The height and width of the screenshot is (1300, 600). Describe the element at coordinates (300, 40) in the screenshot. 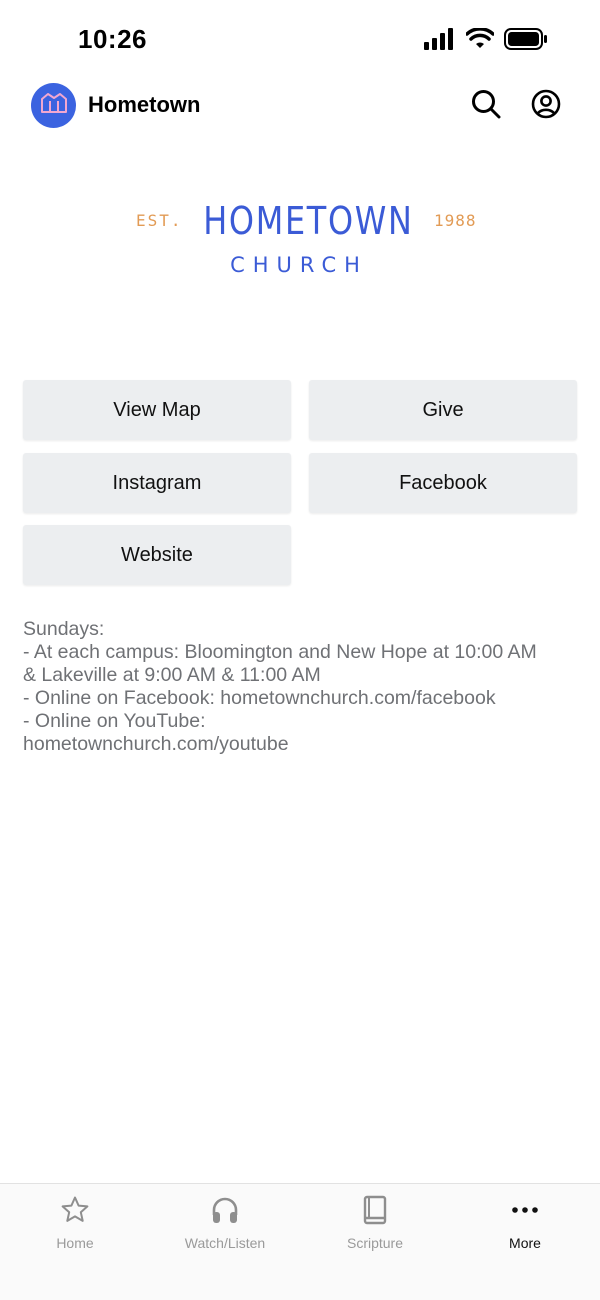

I see `status-bar: 10:26` at that location.